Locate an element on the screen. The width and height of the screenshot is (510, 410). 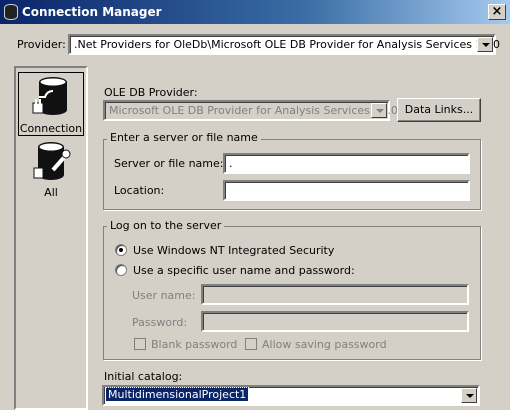
integrated-security-radio is located at coordinates (121, 250).